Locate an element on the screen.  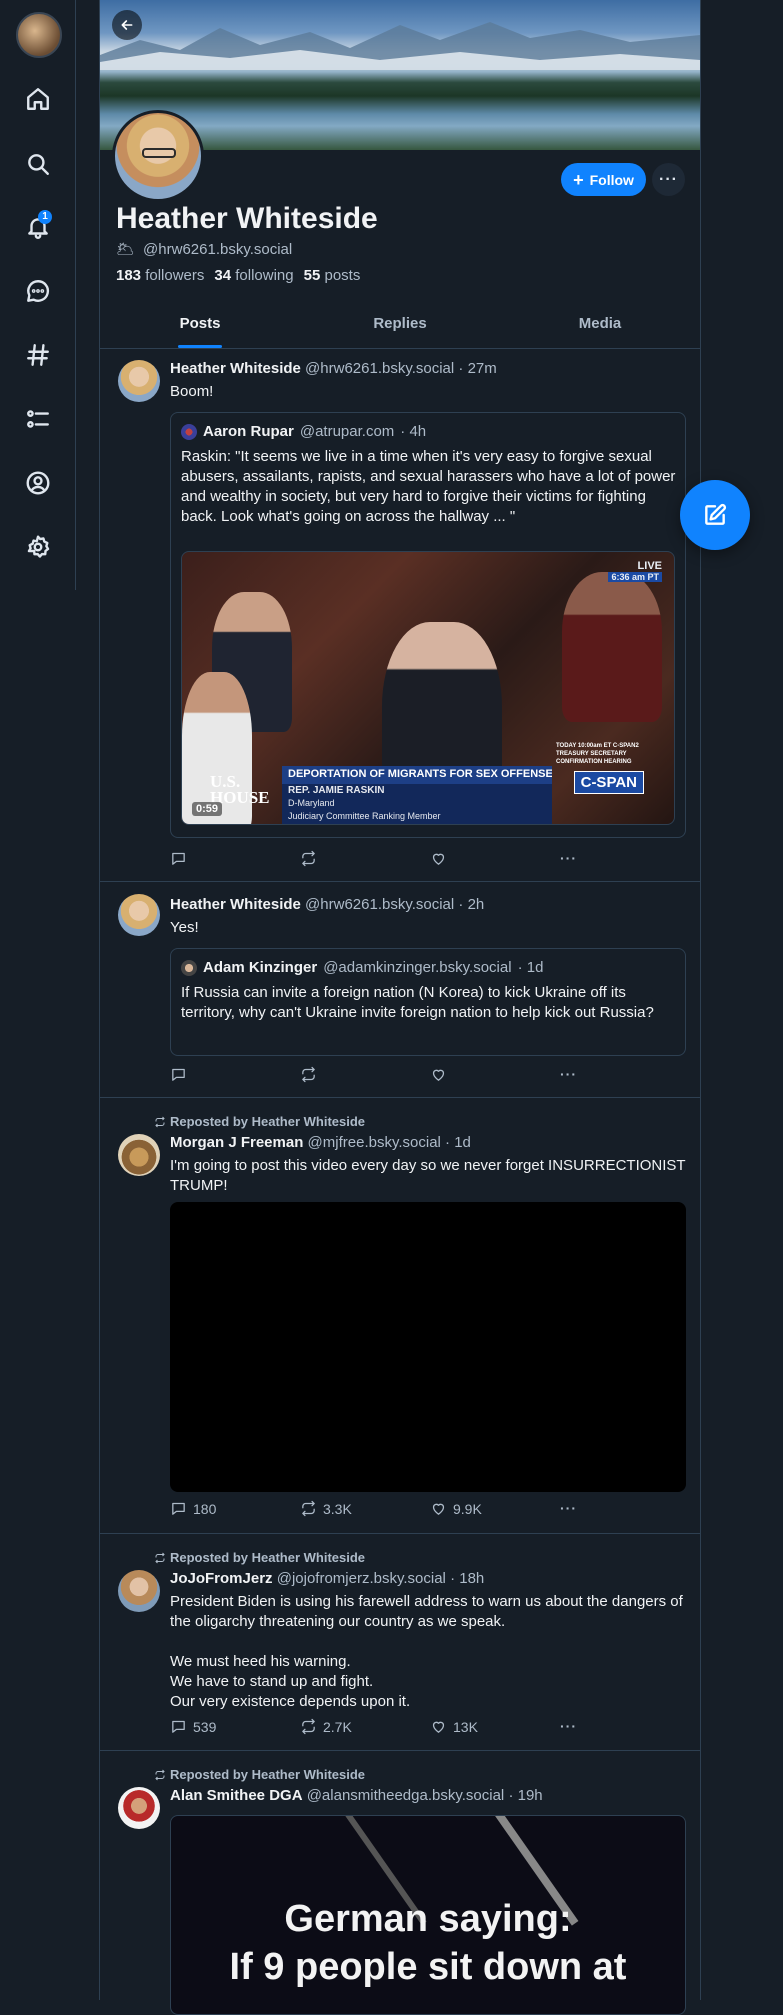
quote-time: · 1d is located at coordinates (530, 967).